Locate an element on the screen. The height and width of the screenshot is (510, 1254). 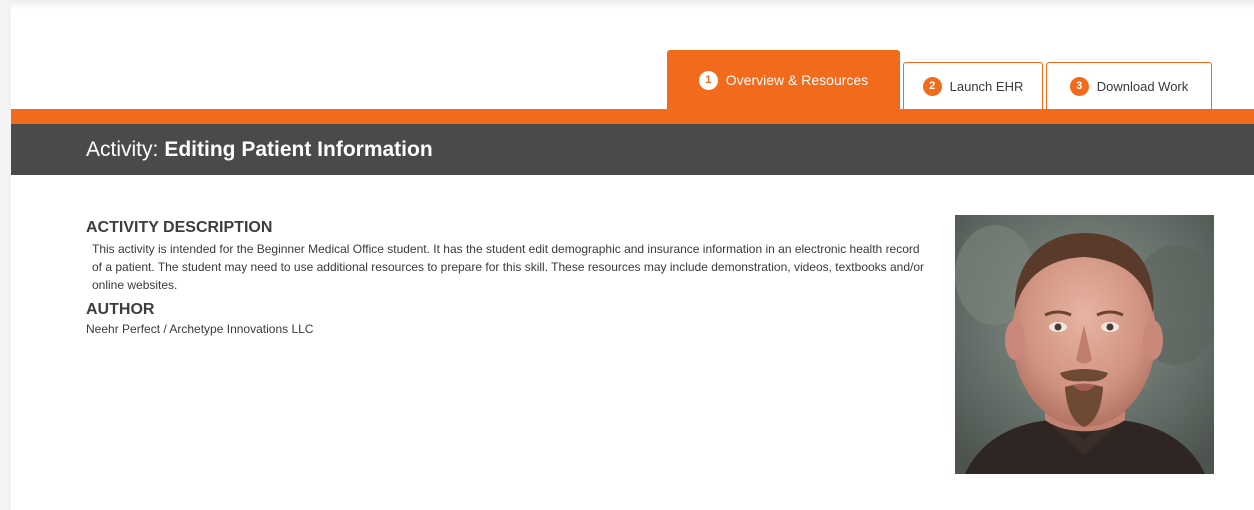
frame-top-shadow is located at coordinates (627, 5).